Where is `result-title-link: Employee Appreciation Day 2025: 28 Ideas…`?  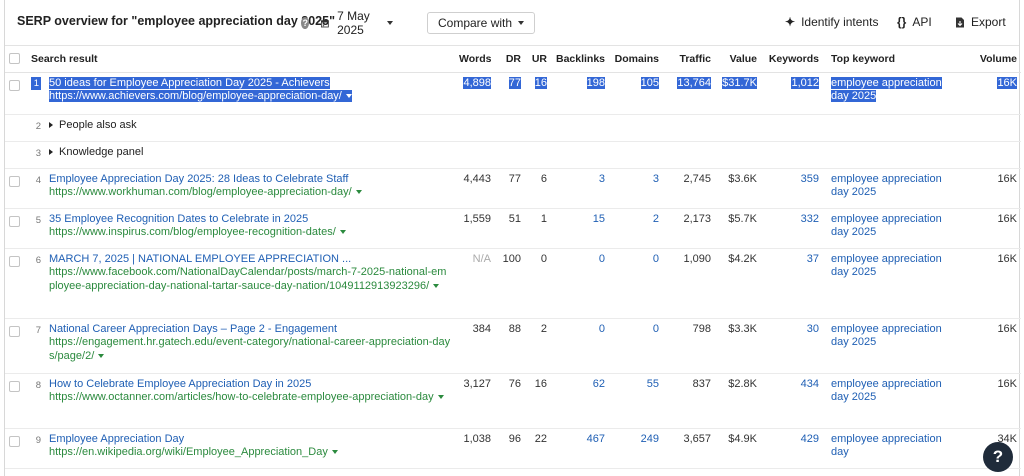 result-title-link: Employee Appreciation Day 2025: 28 Ideas… is located at coordinates (250, 180).